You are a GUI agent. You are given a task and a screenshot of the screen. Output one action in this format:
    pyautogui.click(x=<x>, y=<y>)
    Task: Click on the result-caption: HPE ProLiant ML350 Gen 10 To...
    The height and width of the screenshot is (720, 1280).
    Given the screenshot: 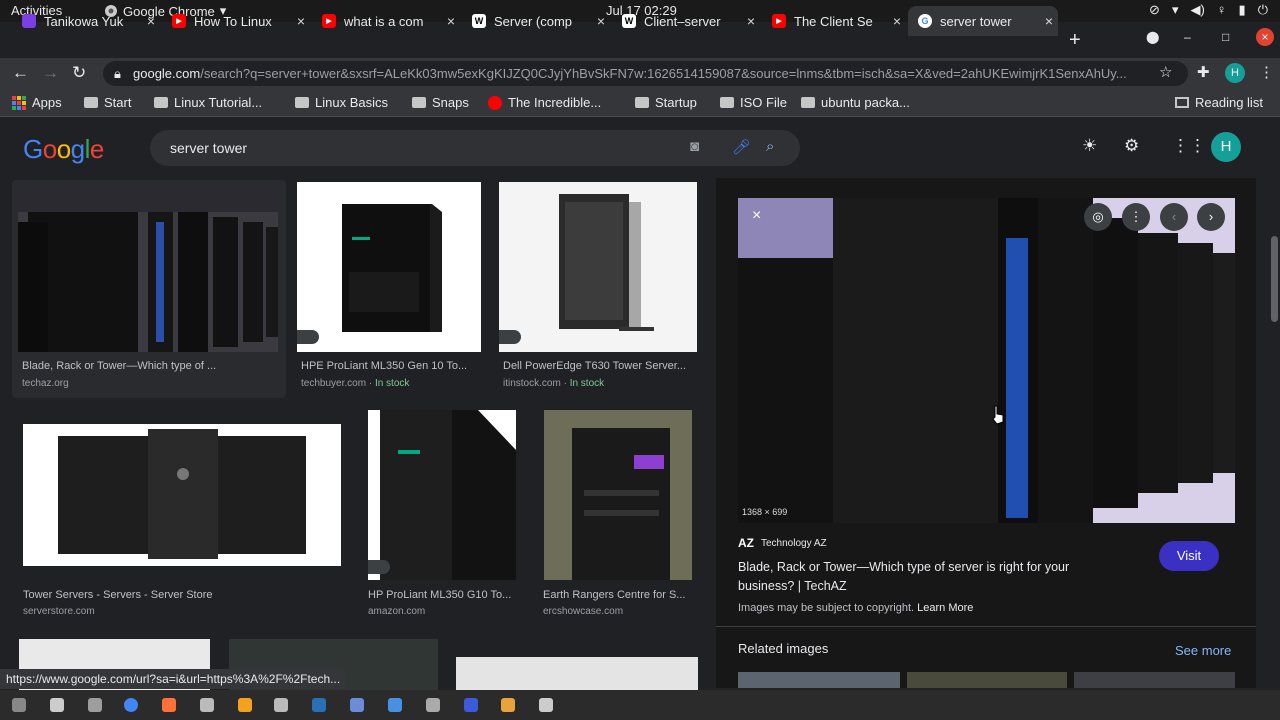 What is the action you would take?
    pyautogui.click(x=391, y=366)
    